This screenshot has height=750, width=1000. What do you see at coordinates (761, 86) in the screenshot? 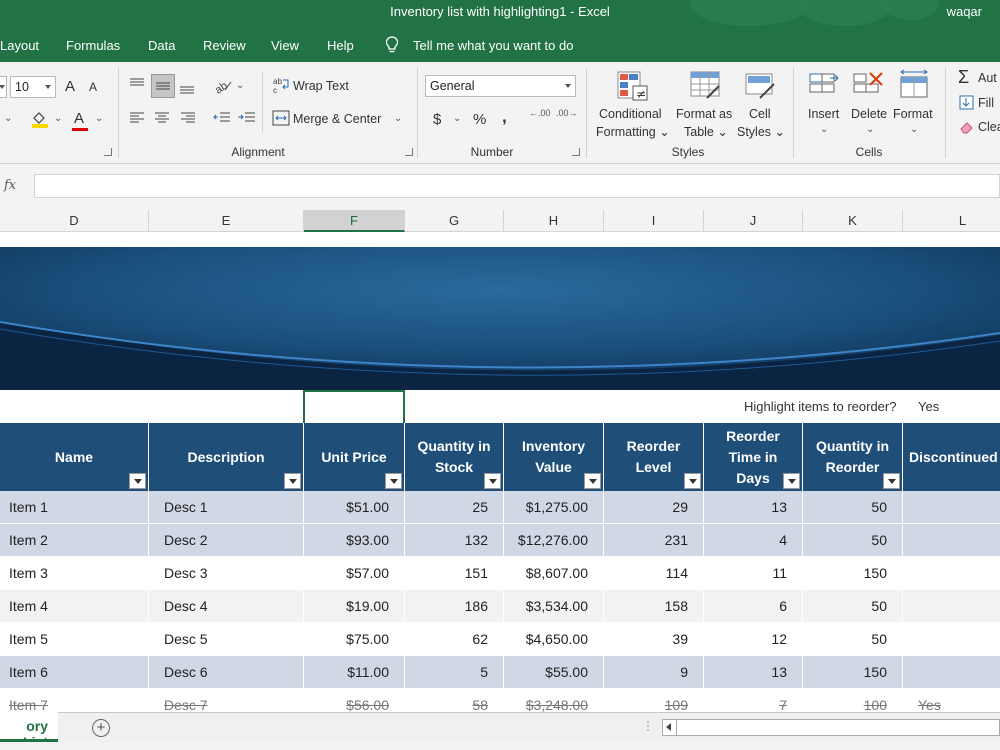
I see `cell-styles-icon` at bounding box center [761, 86].